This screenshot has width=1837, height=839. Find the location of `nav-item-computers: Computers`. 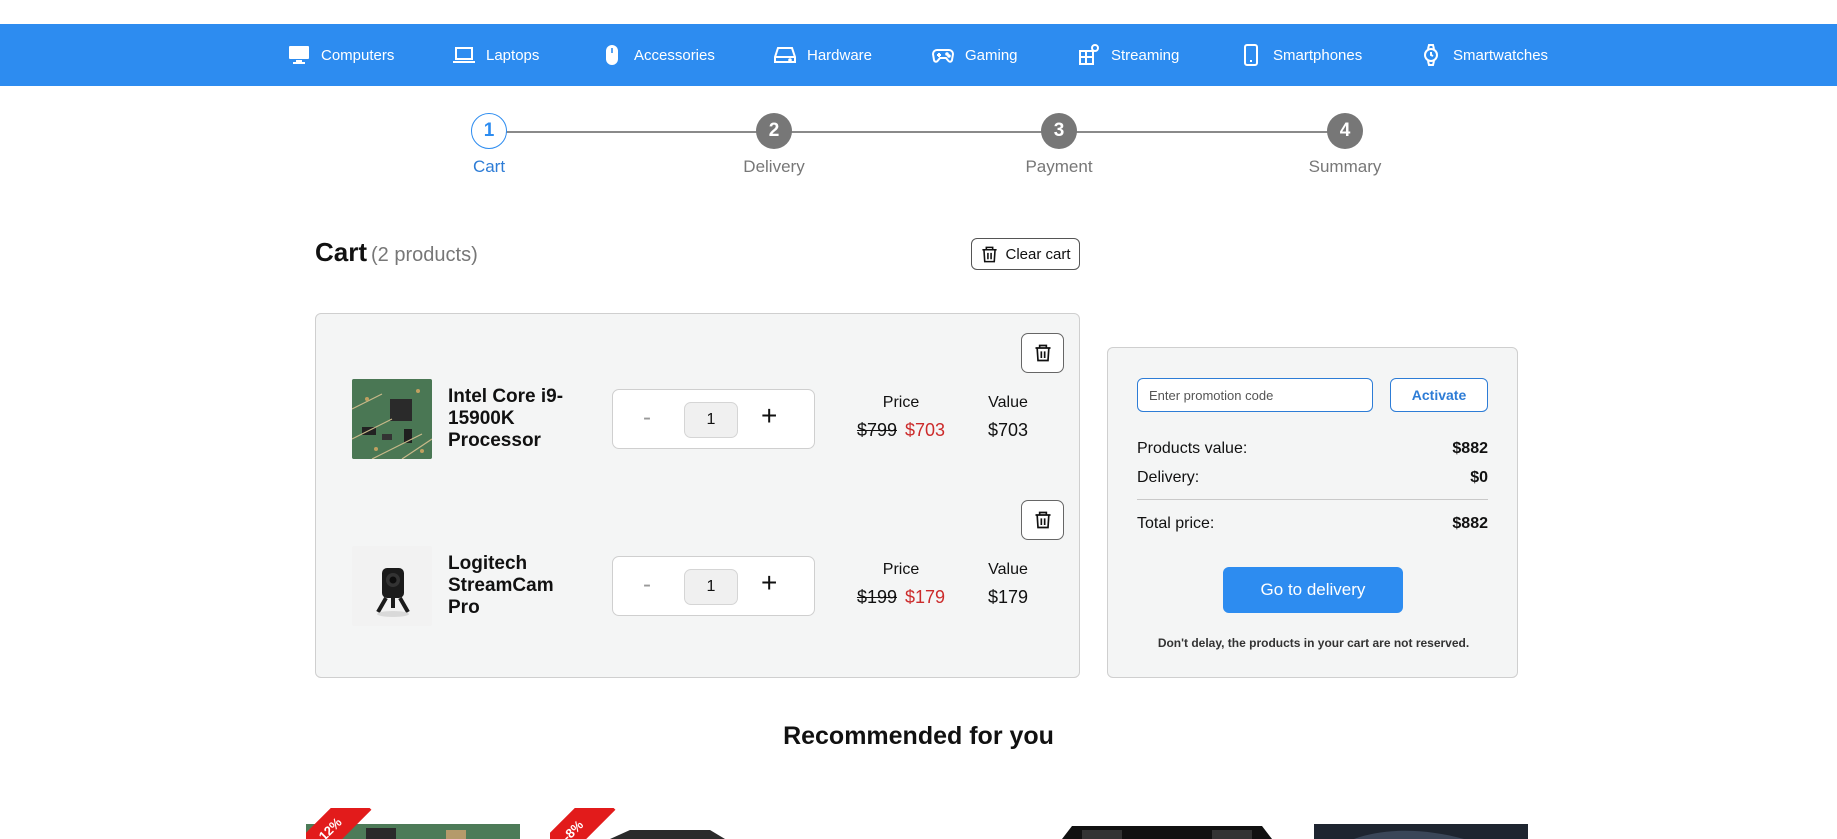

nav-item-computers: Computers is located at coordinates (340, 55).